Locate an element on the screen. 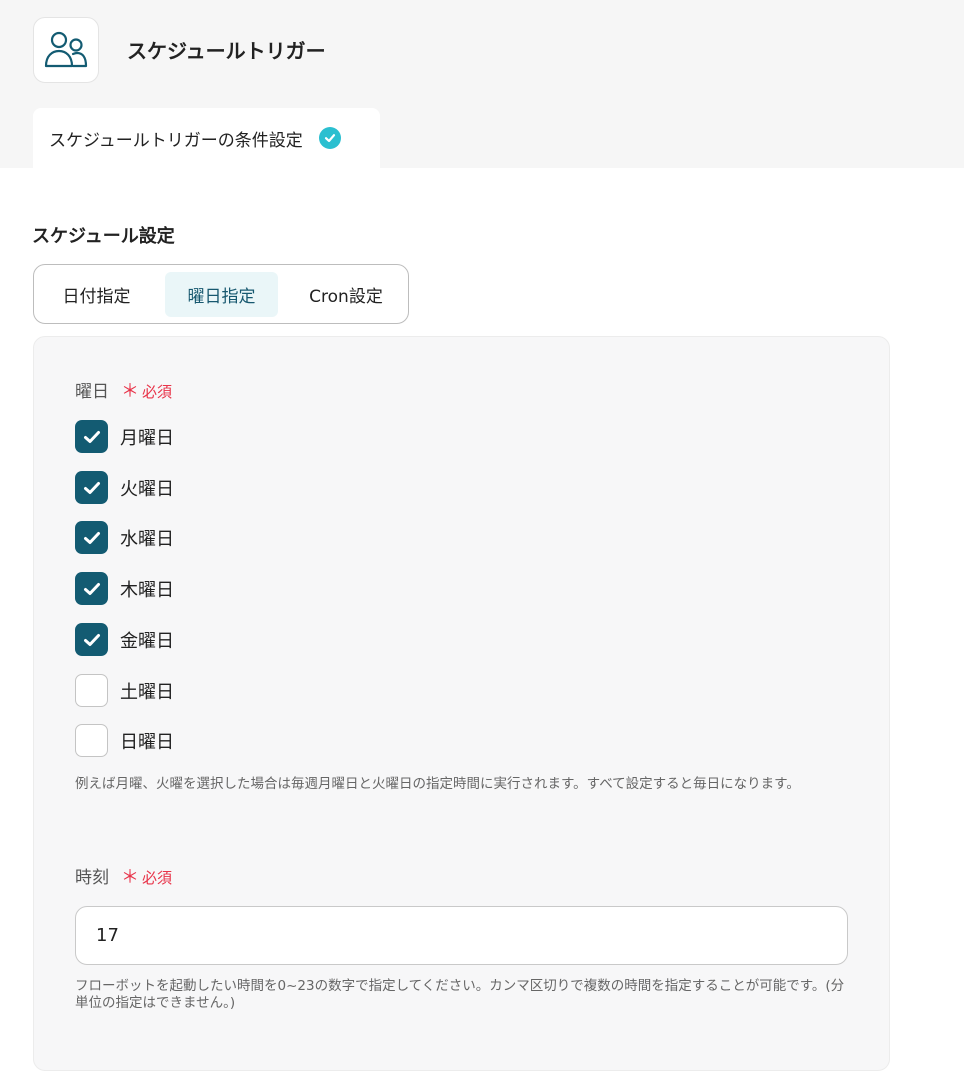  tab-date: 日付指定 is located at coordinates (96, 294).